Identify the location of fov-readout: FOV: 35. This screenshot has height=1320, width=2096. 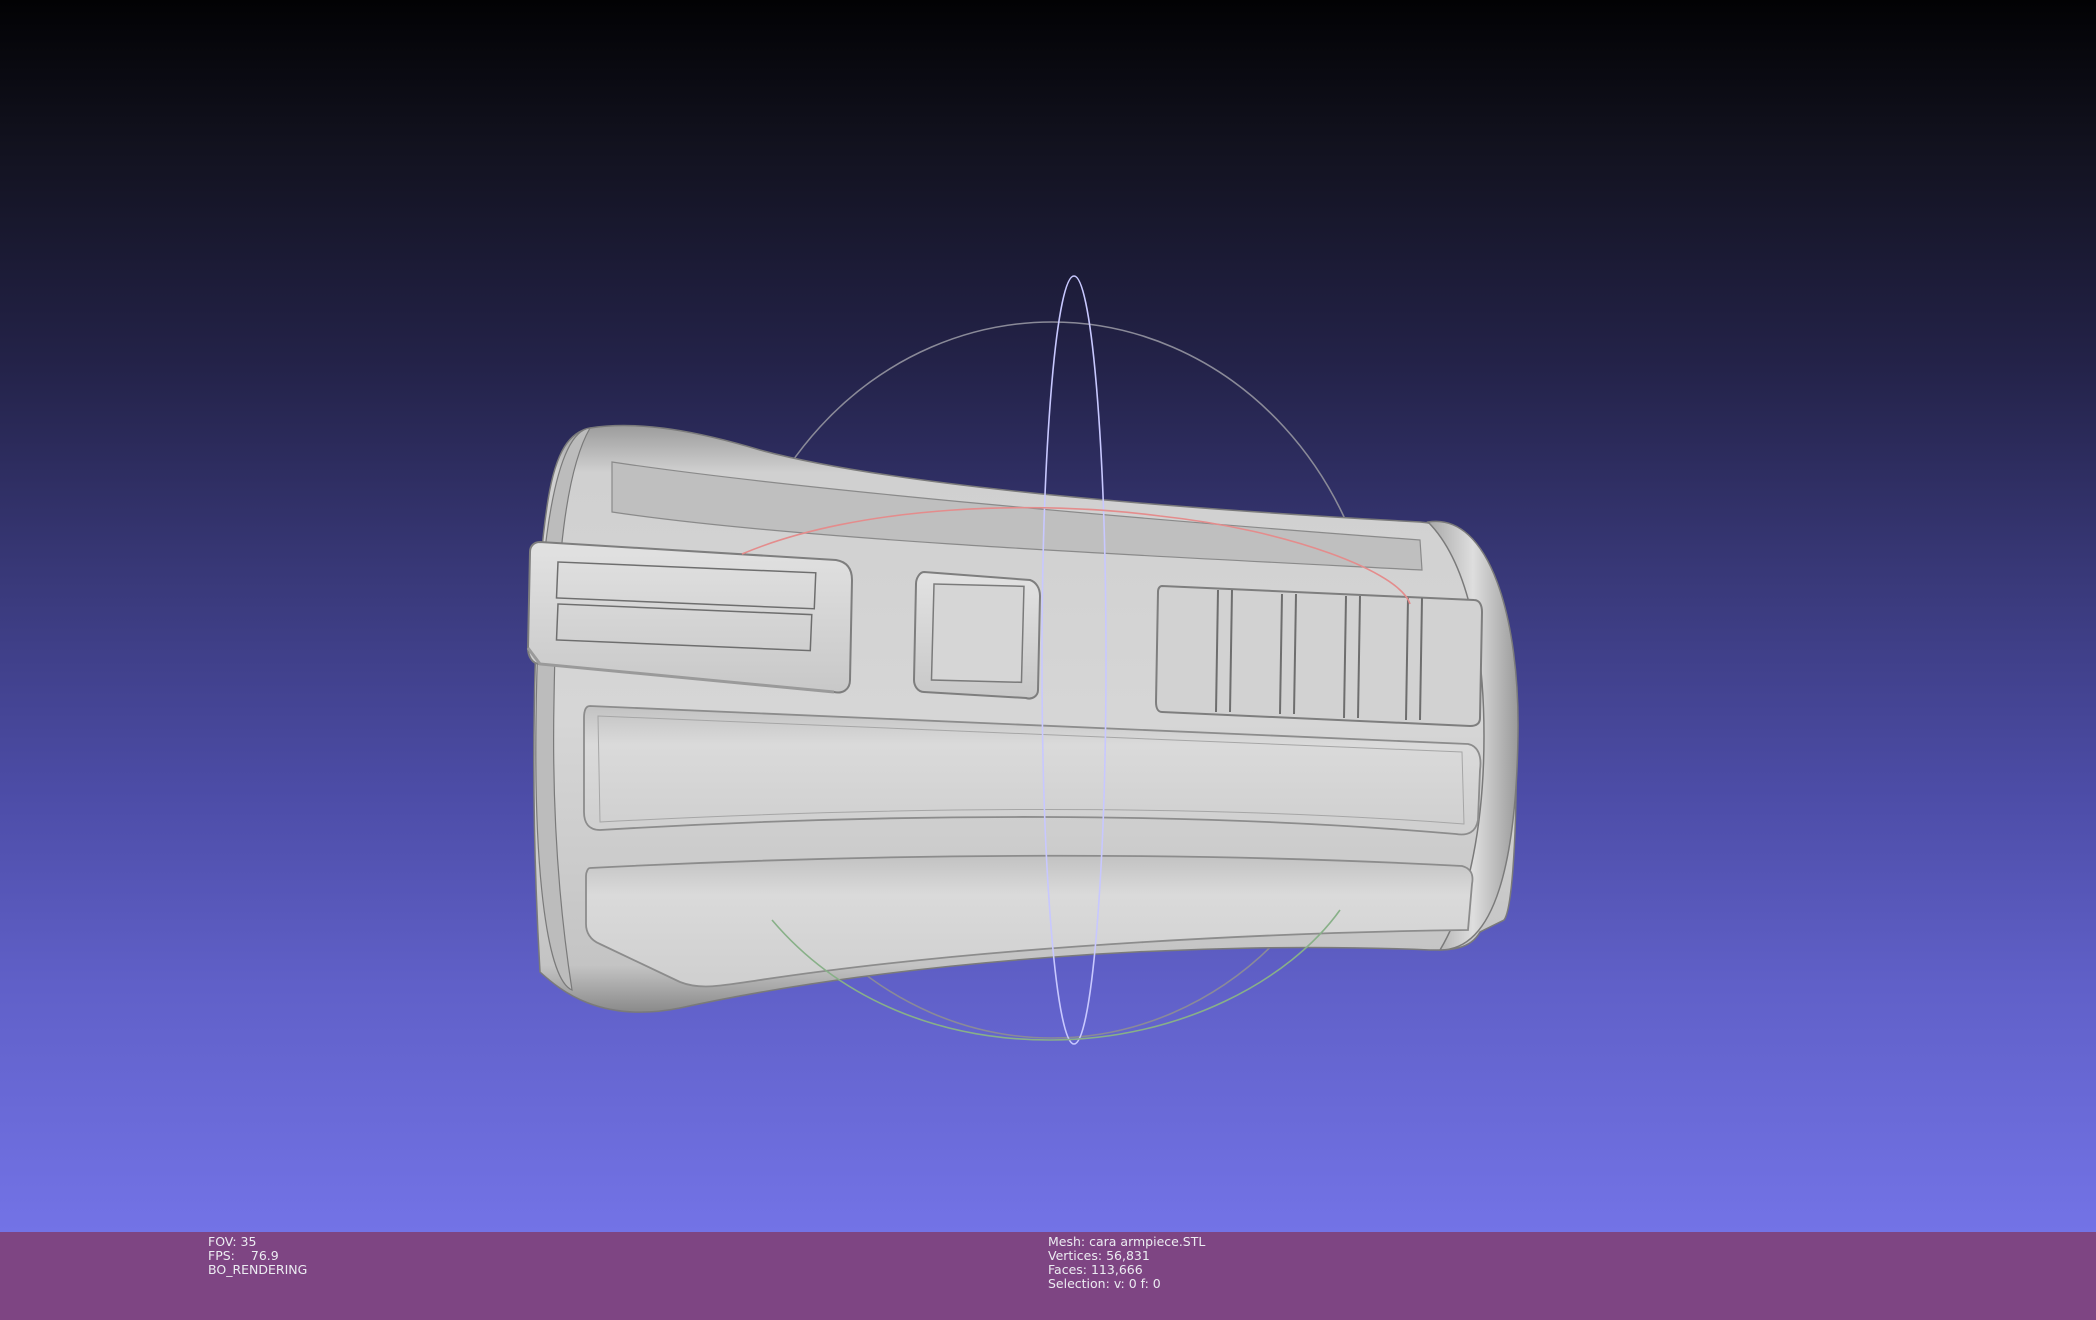
(257, 1242).